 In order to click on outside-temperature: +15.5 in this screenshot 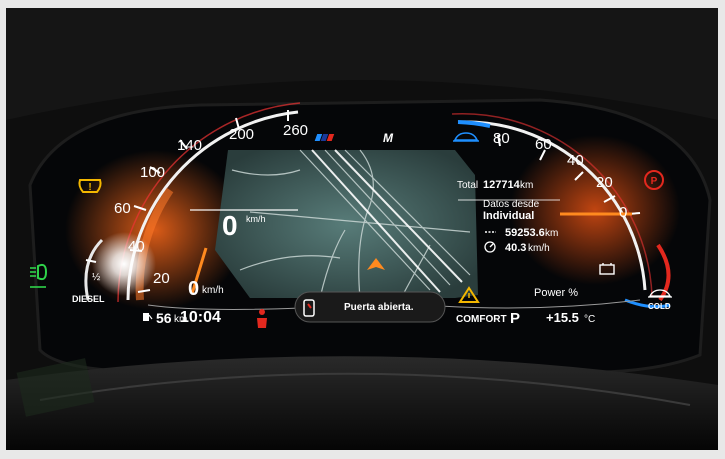, I will do `click(562, 317)`.